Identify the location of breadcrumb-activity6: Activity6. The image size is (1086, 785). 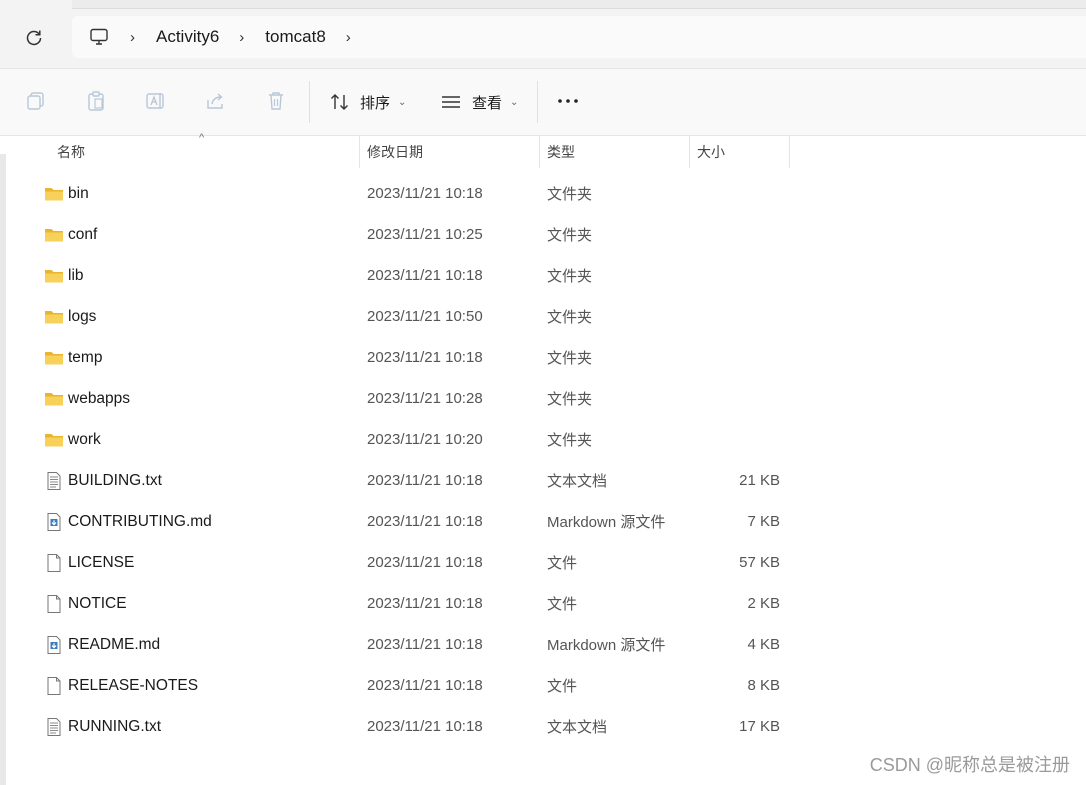
(187, 37).